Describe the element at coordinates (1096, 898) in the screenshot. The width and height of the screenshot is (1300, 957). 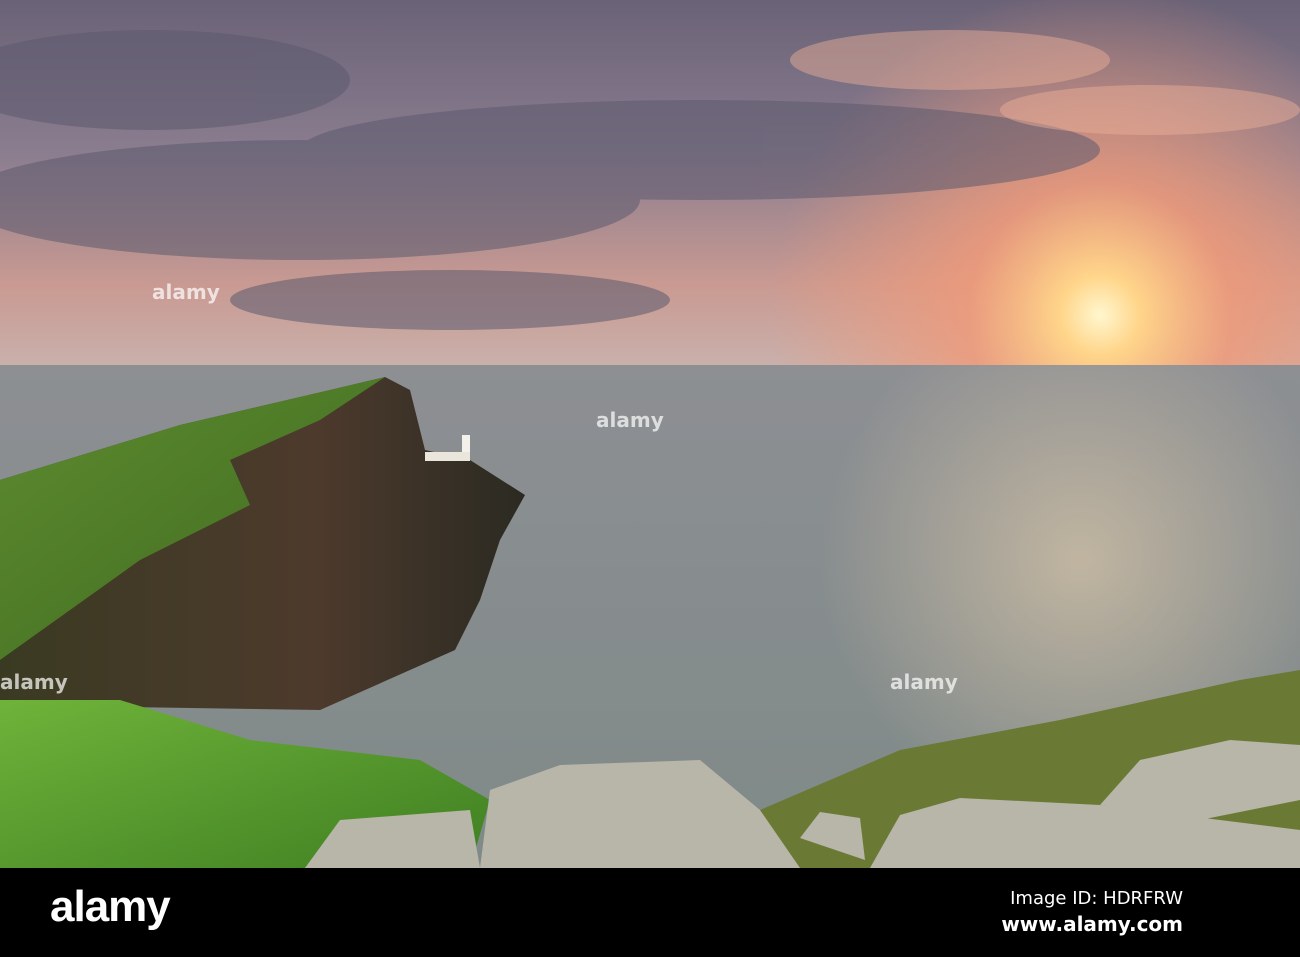
I see `image-id: Image ID: HDRFRW` at that location.